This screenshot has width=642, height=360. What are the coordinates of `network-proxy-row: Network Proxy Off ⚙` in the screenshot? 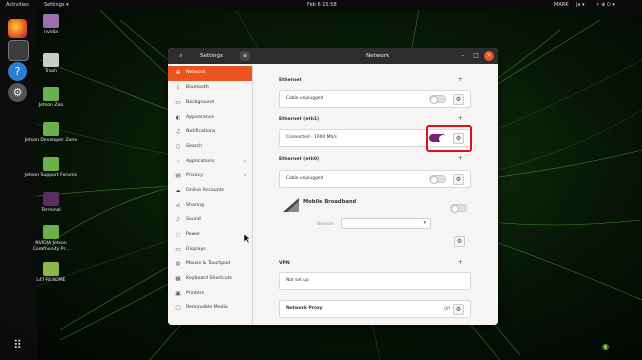 It's located at (375, 309).